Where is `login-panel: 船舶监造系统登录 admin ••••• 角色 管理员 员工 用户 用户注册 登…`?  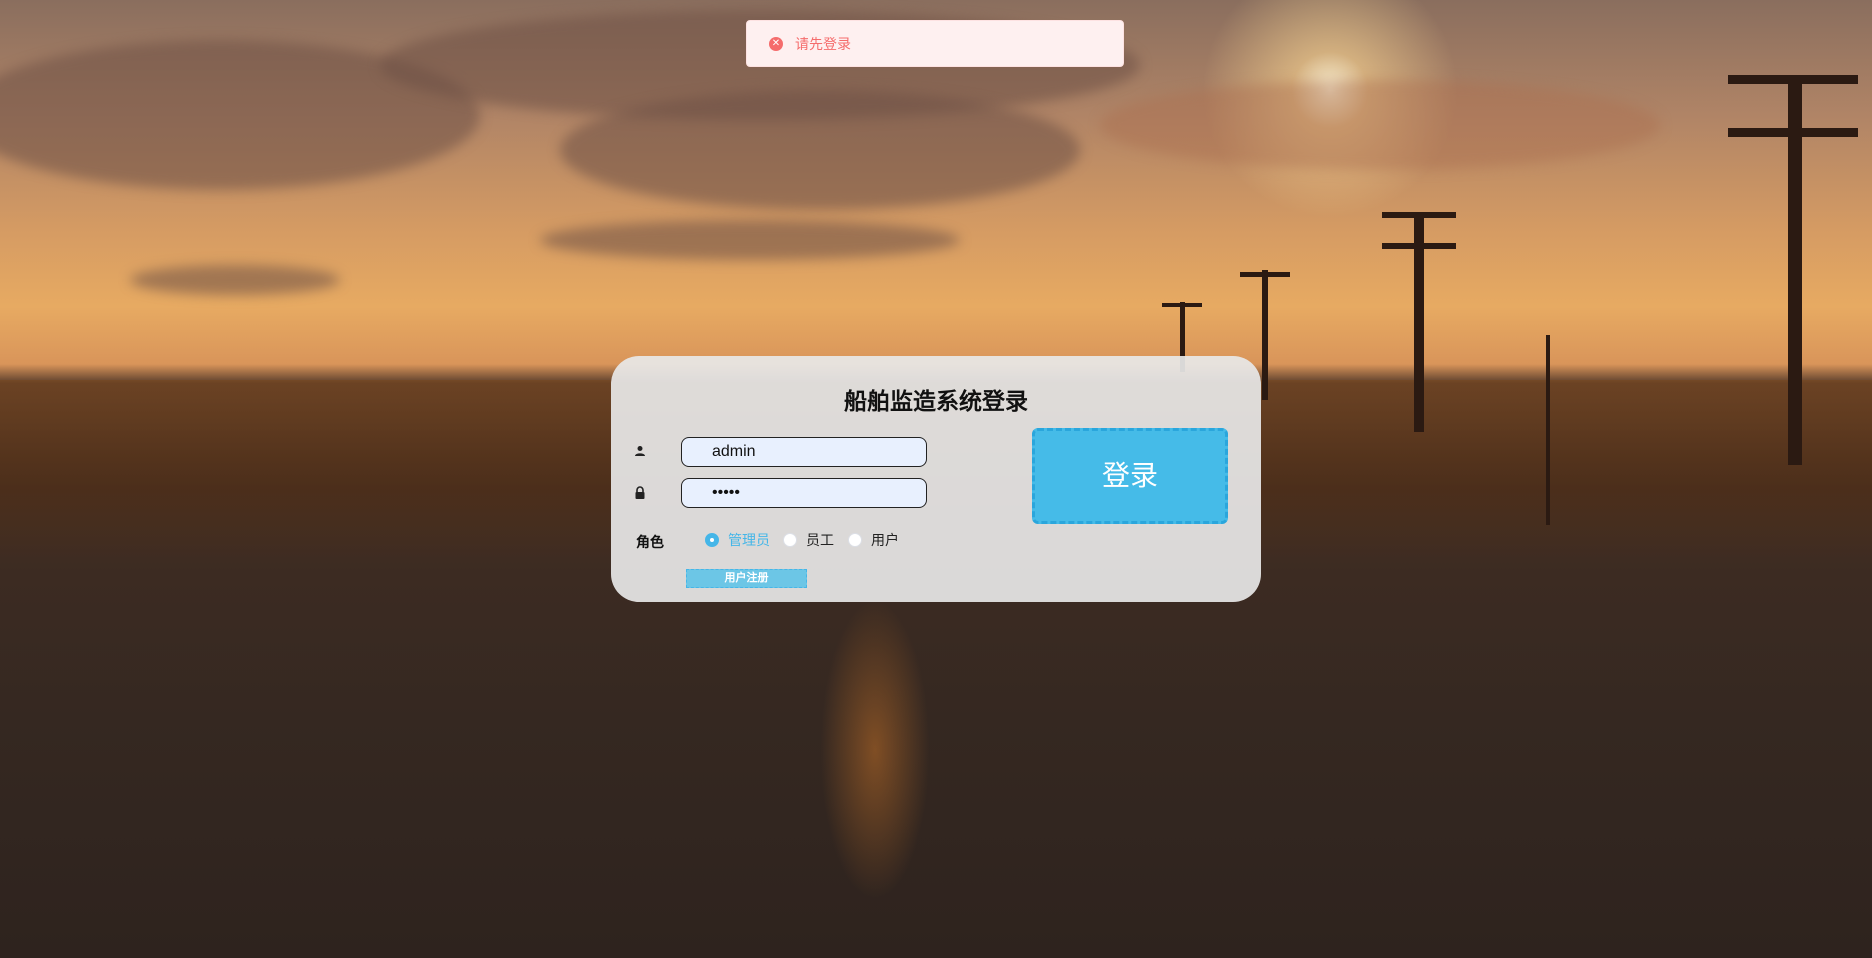 login-panel: 船舶监造系统登录 admin ••••• 角色 管理员 员工 用户 用户注册 登… is located at coordinates (936, 479).